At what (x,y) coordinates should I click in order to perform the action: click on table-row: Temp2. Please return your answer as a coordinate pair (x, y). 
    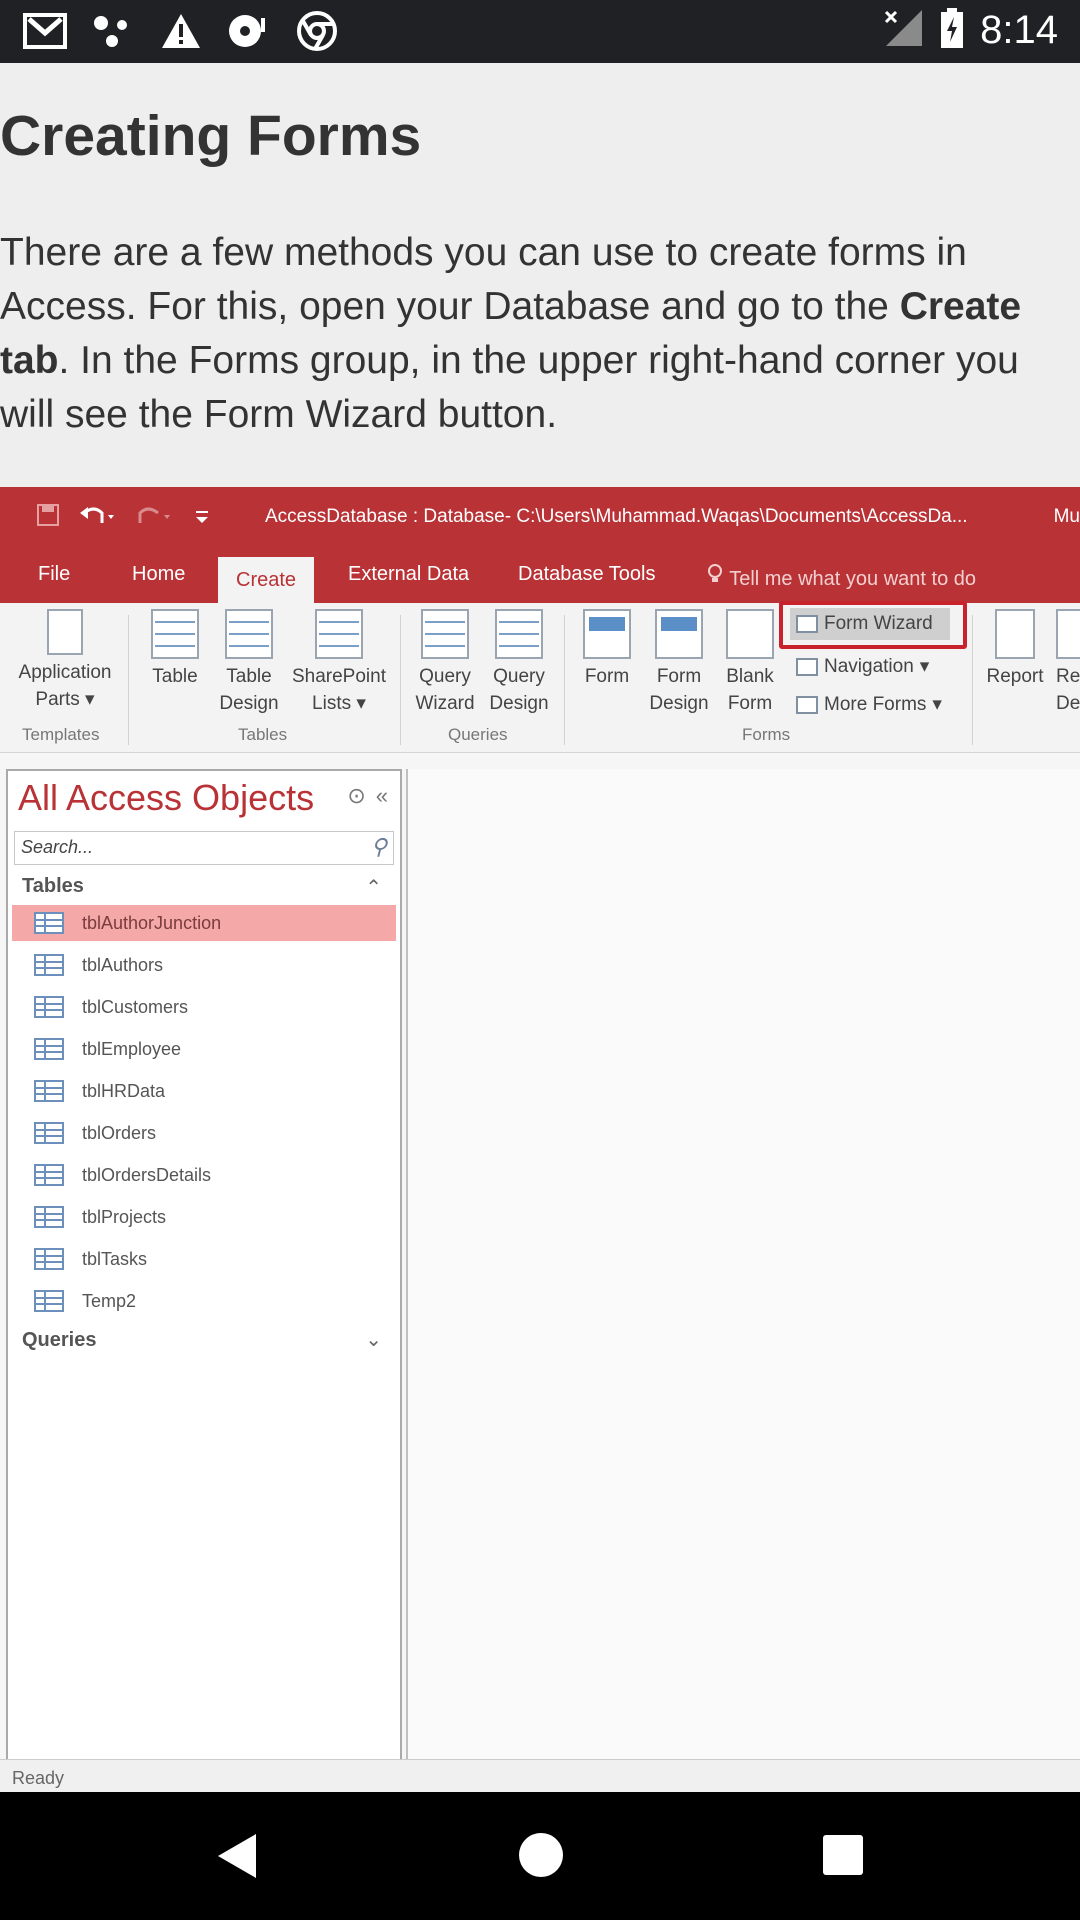
    Looking at the image, I should click on (204, 1301).